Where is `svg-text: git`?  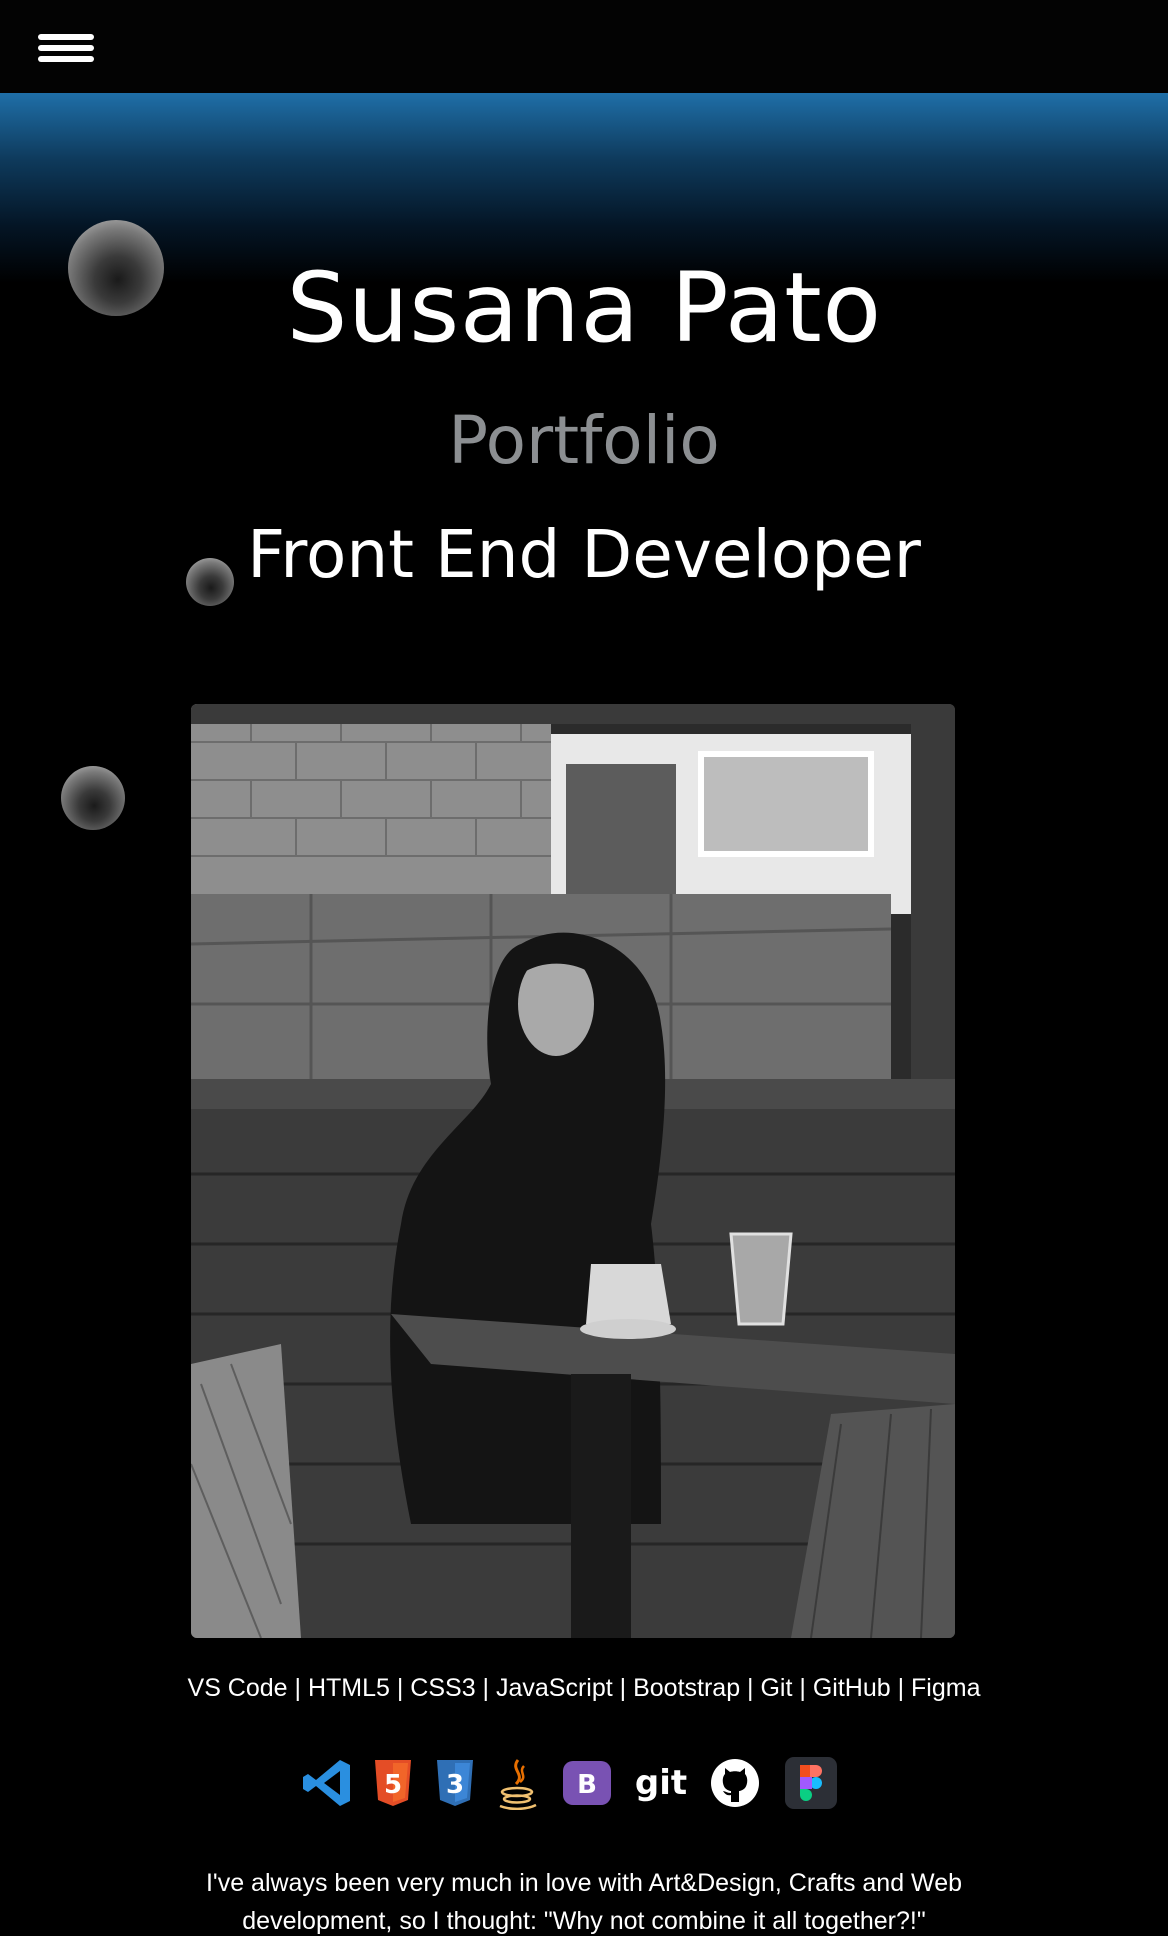 svg-text: git is located at coordinates (661, 1783).